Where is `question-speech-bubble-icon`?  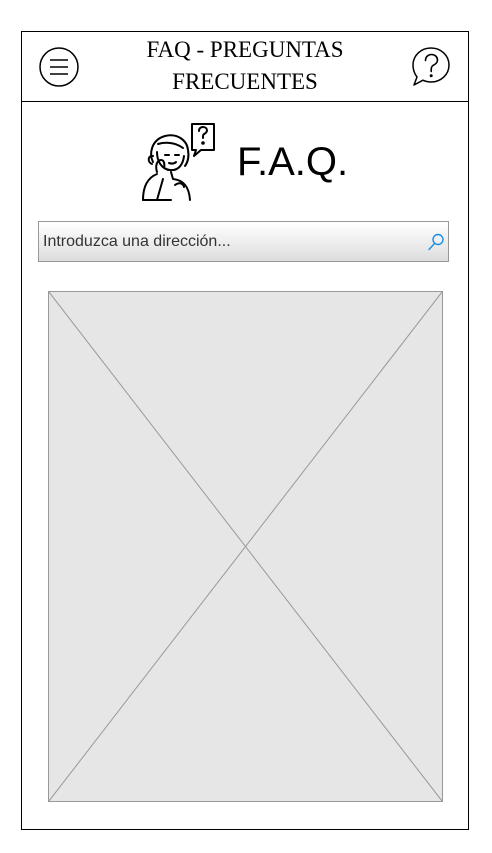 question-speech-bubble-icon is located at coordinates (431, 66).